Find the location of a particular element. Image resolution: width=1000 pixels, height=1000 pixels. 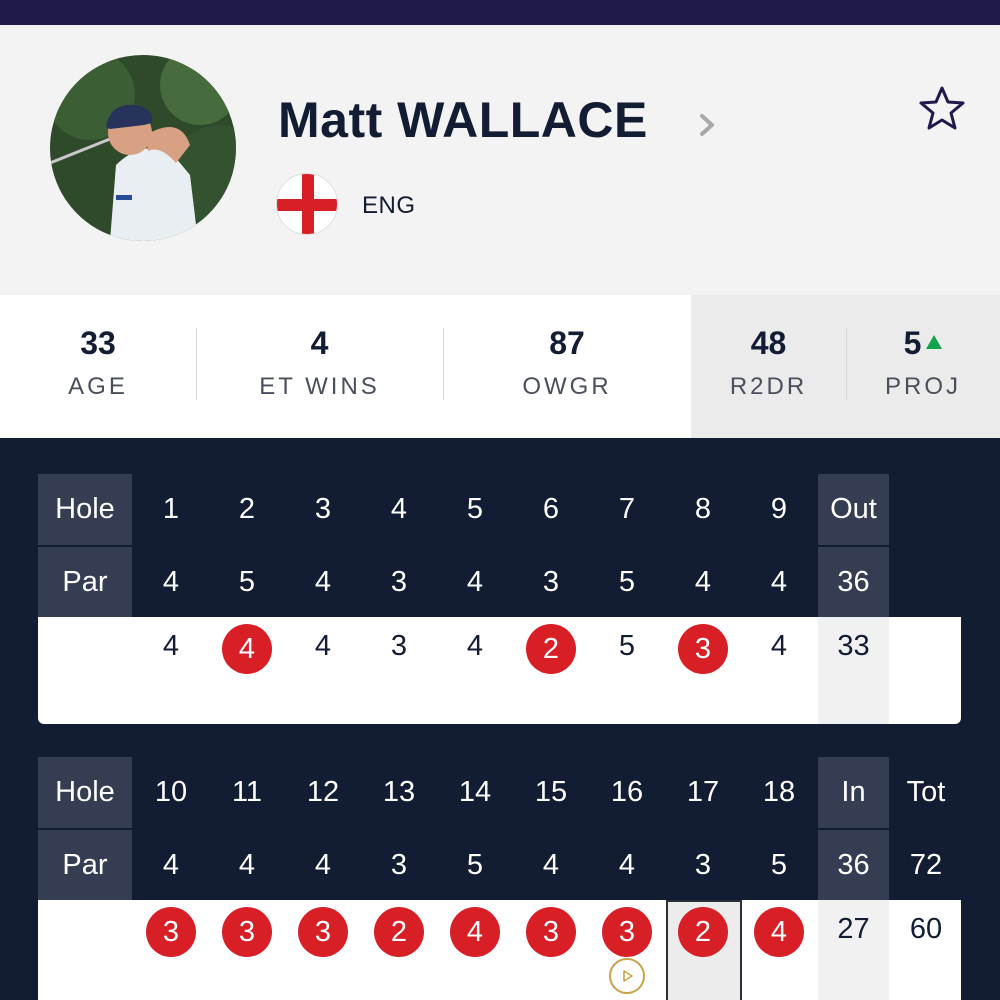

stat-label: ET WINS is located at coordinates (319, 386).